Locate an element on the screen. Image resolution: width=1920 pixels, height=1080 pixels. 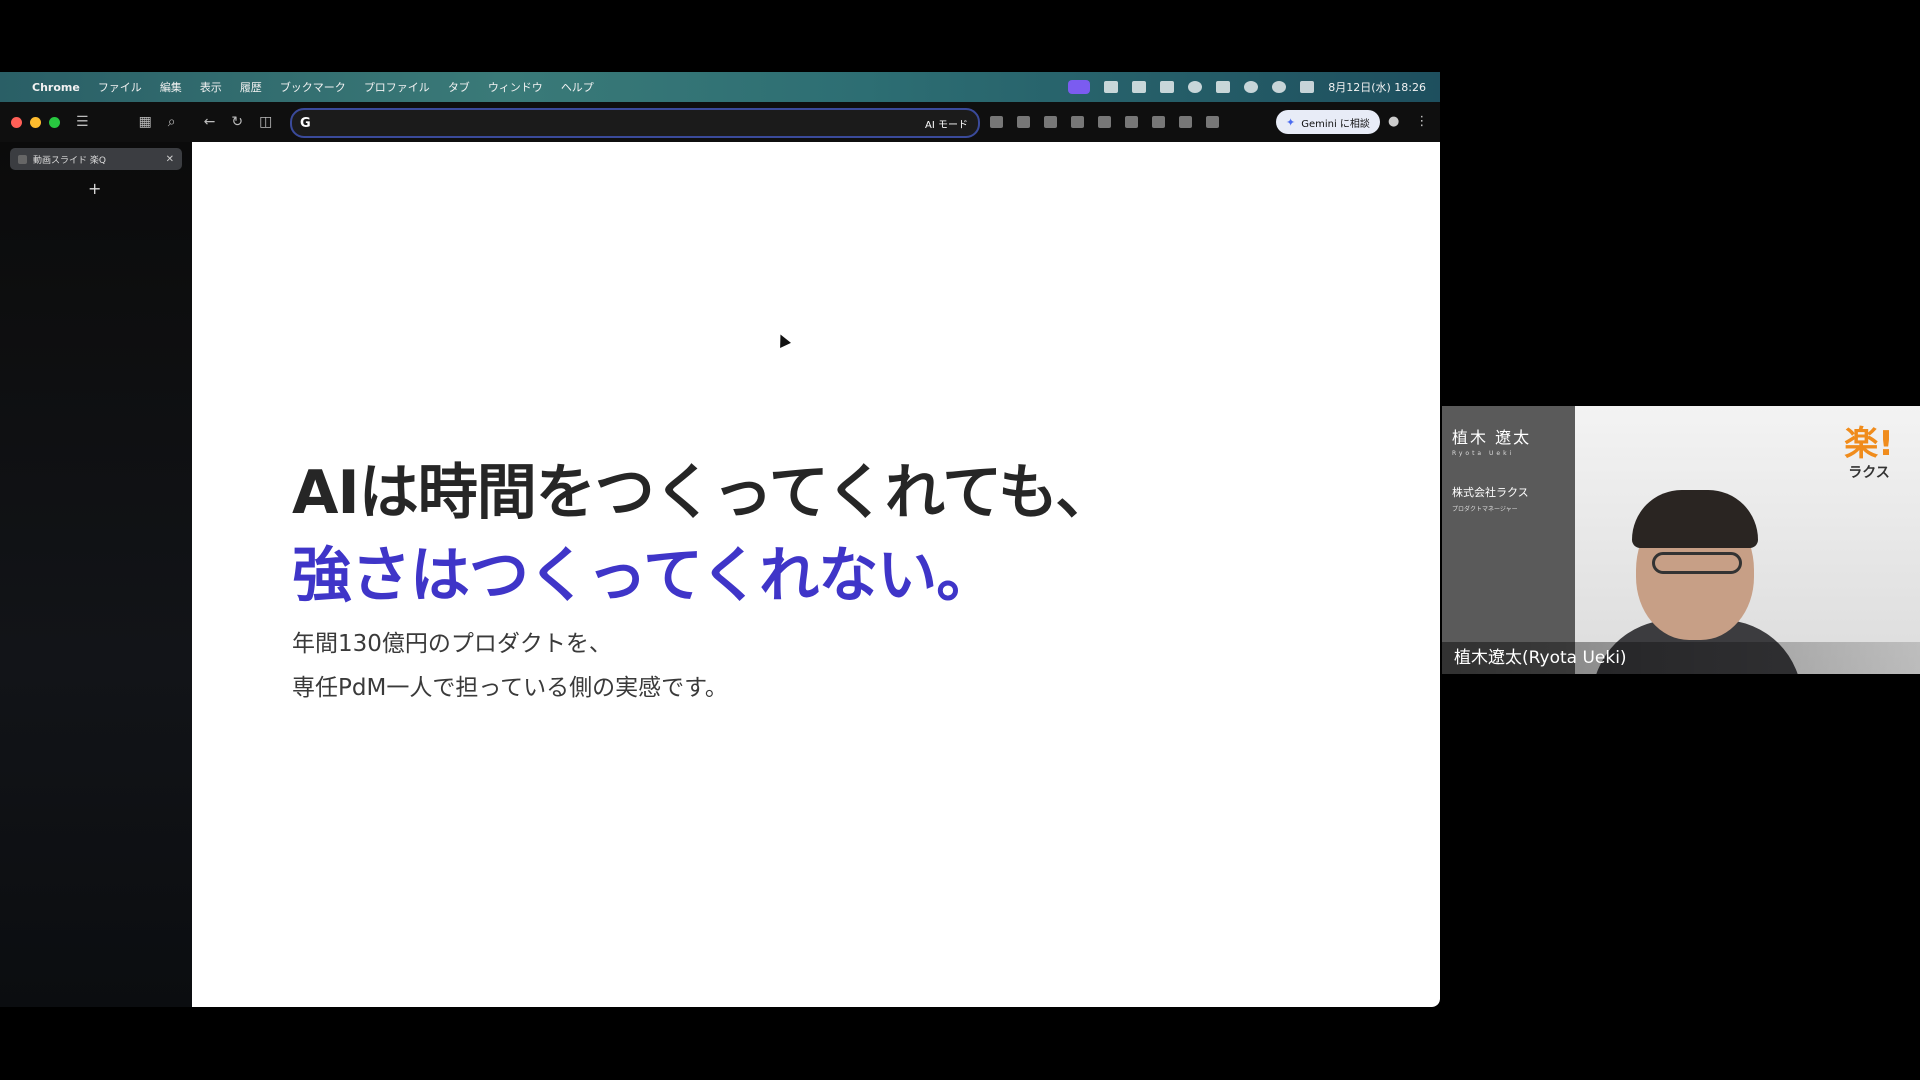
menu-window: ウィンドウ is located at coordinates (515, 87).